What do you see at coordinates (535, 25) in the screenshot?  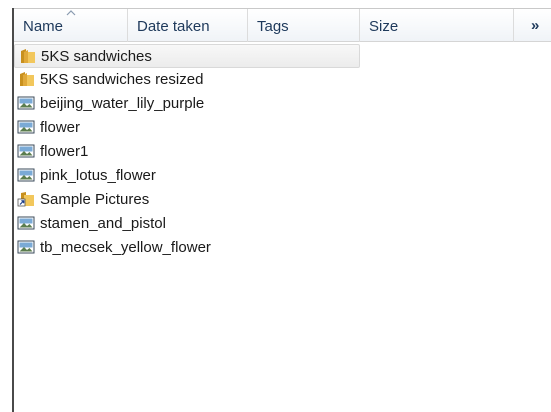 I see `more-columns-label: »` at bounding box center [535, 25].